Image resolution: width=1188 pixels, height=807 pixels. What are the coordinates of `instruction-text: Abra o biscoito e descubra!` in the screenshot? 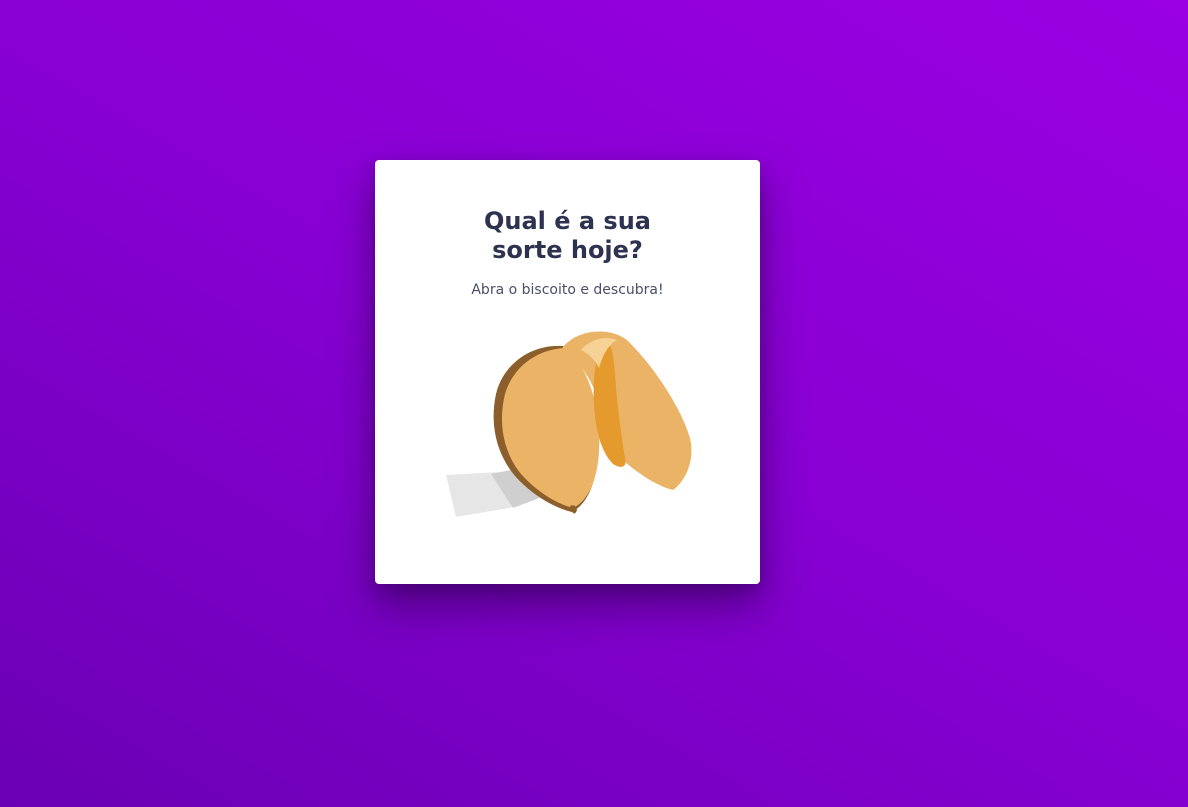 It's located at (567, 290).